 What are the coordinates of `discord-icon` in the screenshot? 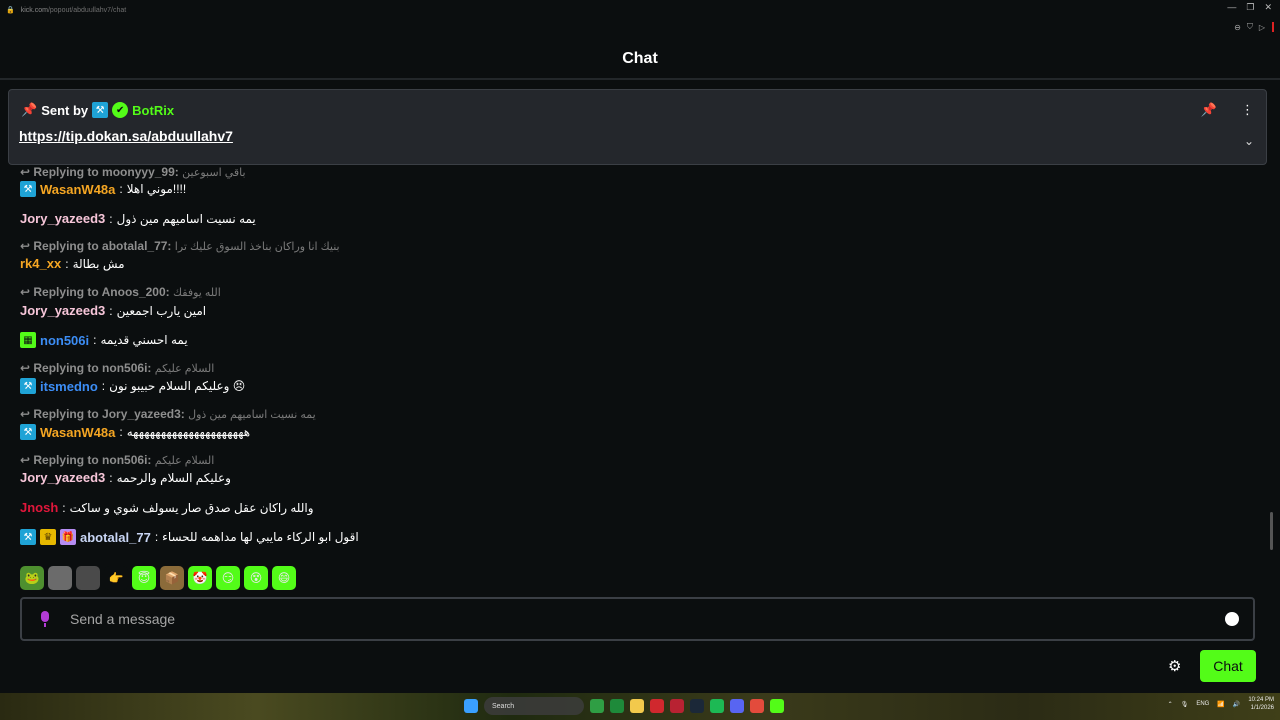 It's located at (737, 706).